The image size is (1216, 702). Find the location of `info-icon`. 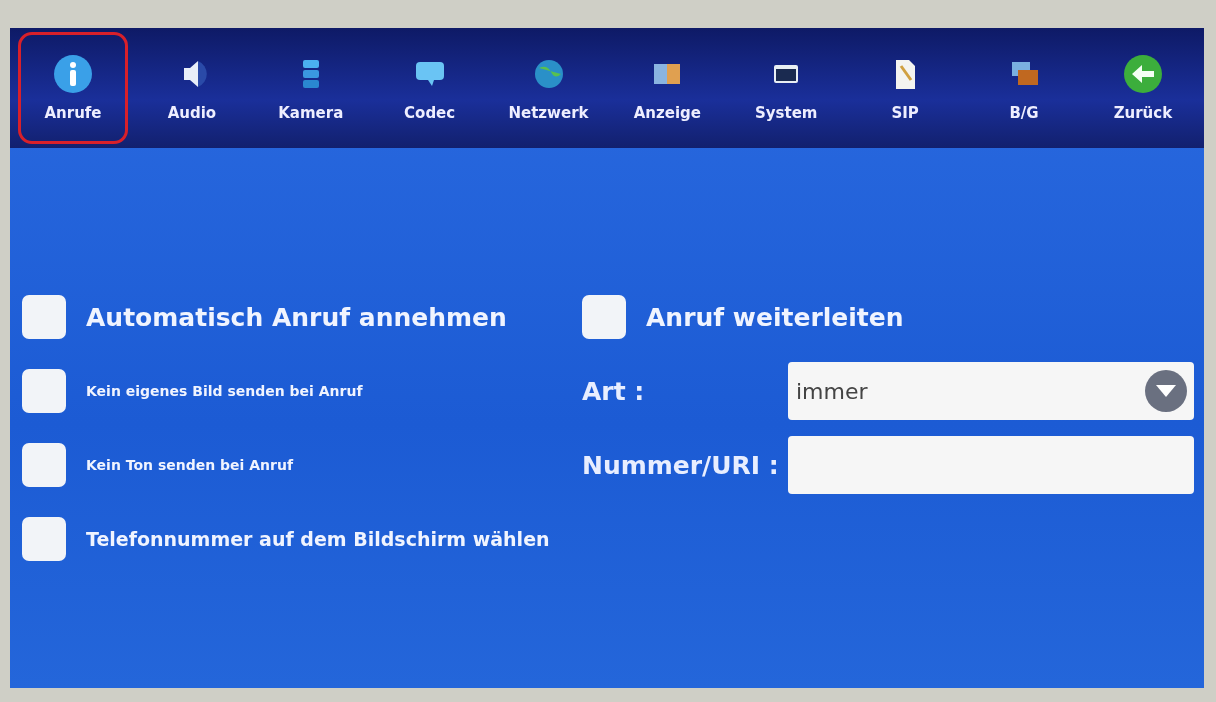

info-icon is located at coordinates (73, 74).